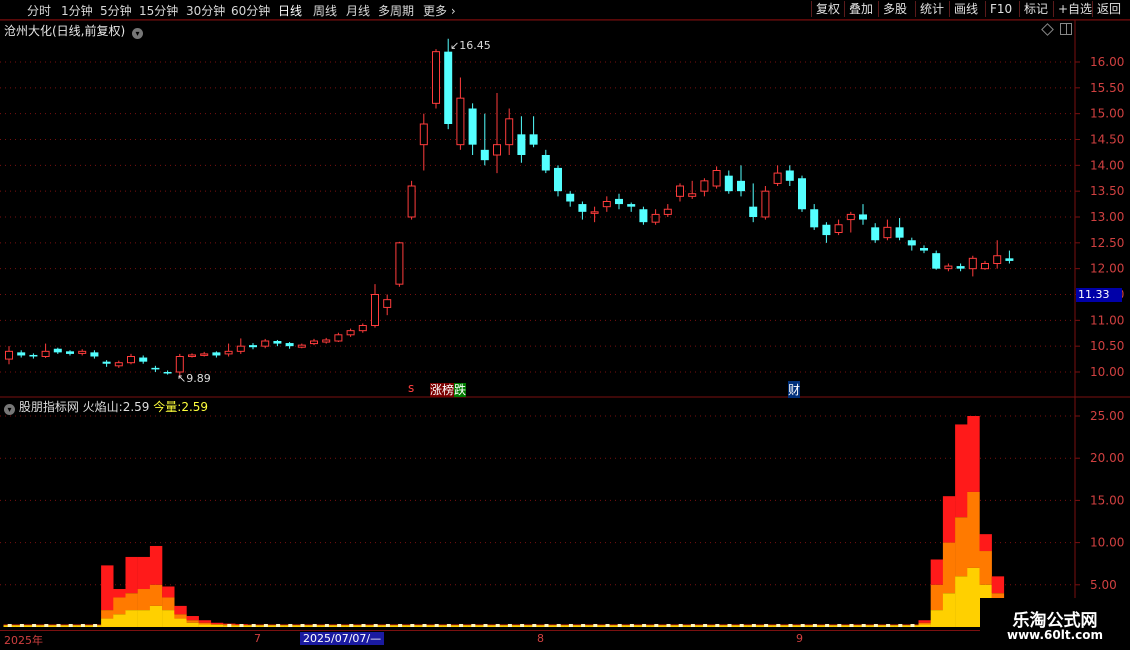 The height and width of the screenshot is (650, 1130). What do you see at coordinates (794, 389) in the screenshot?
I see `event-cai-marker: 财` at bounding box center [794, 389].